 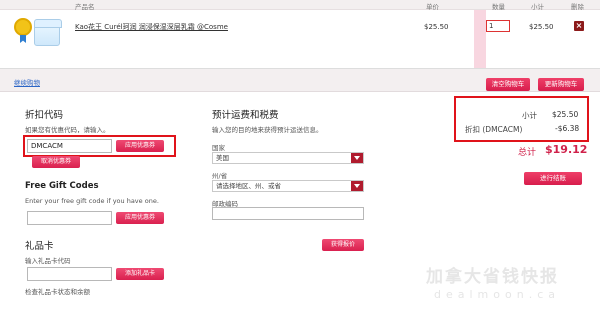 I want to click on country-label: 国家, so click(x=218, y=148).